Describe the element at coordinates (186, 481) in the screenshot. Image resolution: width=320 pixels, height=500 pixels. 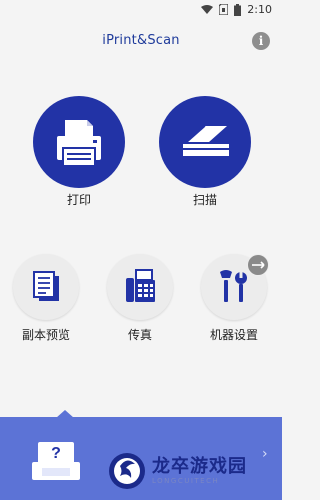
I see `watermark-subtitle: LONGCUITECH` at that location.